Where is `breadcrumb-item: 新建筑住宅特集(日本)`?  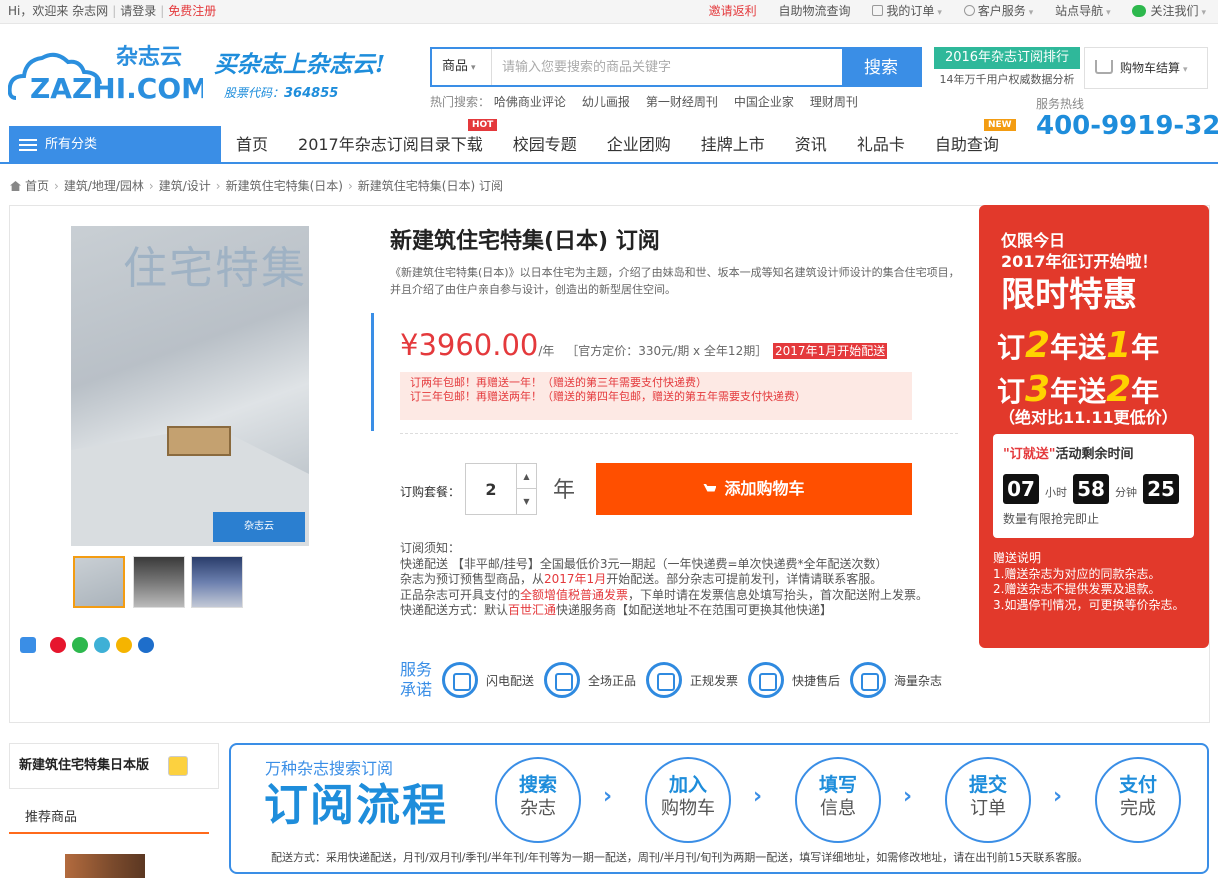 breadcrumb-item: 新建筑住宅特集(日本) is located at coordinates (284, 186).